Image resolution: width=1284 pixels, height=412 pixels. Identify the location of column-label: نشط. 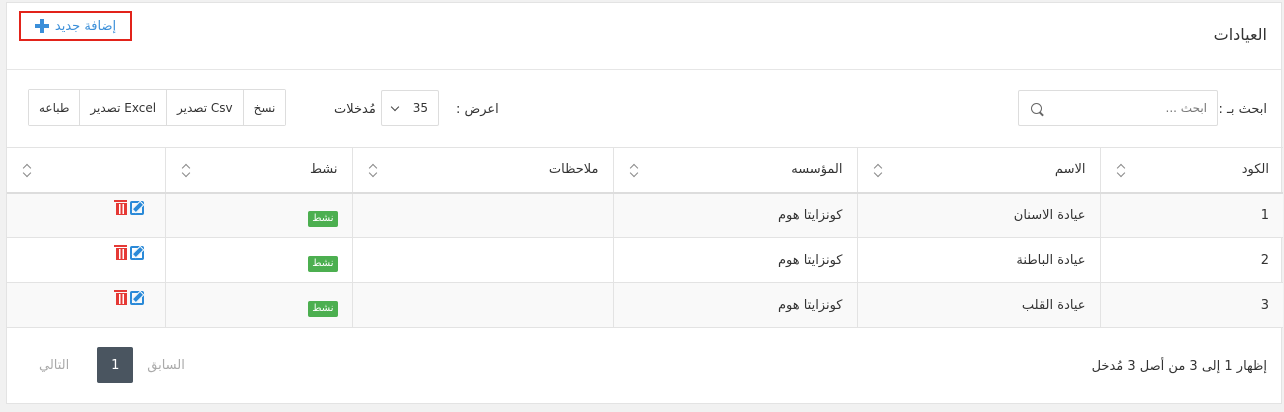
(323, 170).